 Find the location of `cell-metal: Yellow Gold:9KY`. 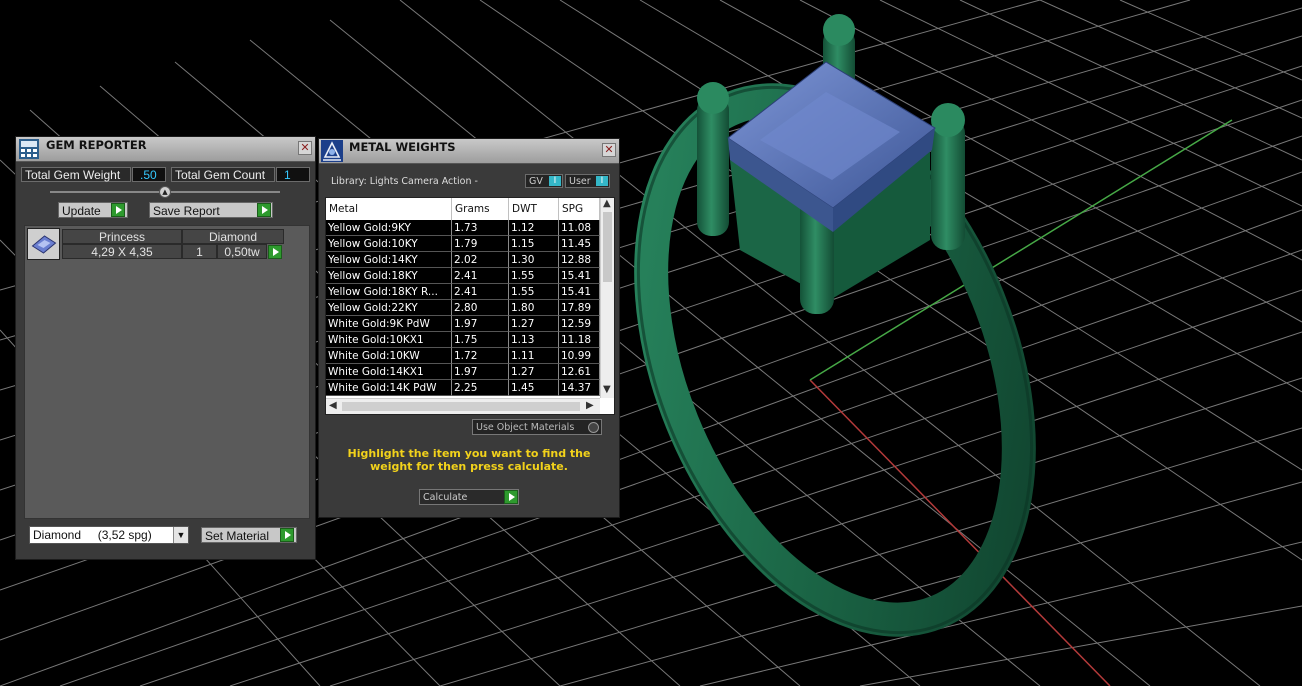

cell-metal: Yellow Gold:9KY is located at coordinates (389, 228).